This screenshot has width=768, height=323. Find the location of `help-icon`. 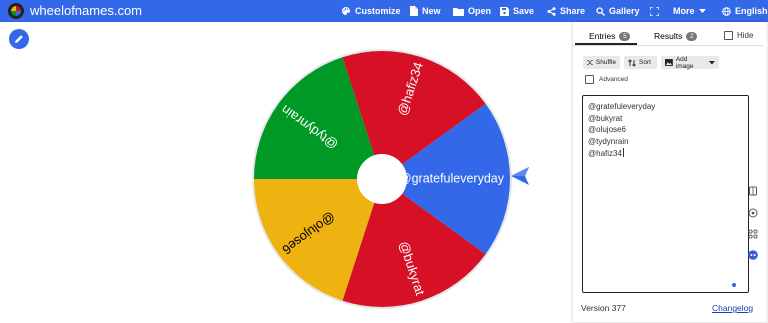

help-icon is located at coordinates (753, 213).